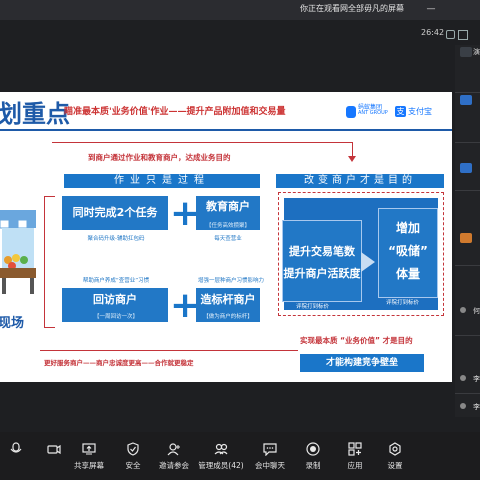 The image size is (480, 480). What do you see at coordinates (202, 142) in the screenshot?
I see `red-flow-line` at bounding box center [202, 142].